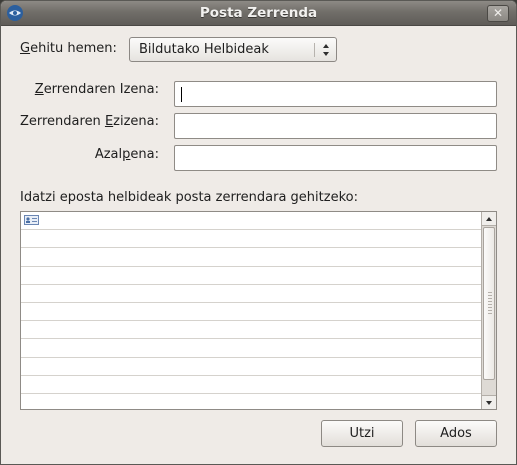 This screenshot has height=465, width=517. Describe the element at coordinates (62, 121) in the screenshot. I see `list-nickname-label-prefix: Zerrendaren` at that location.